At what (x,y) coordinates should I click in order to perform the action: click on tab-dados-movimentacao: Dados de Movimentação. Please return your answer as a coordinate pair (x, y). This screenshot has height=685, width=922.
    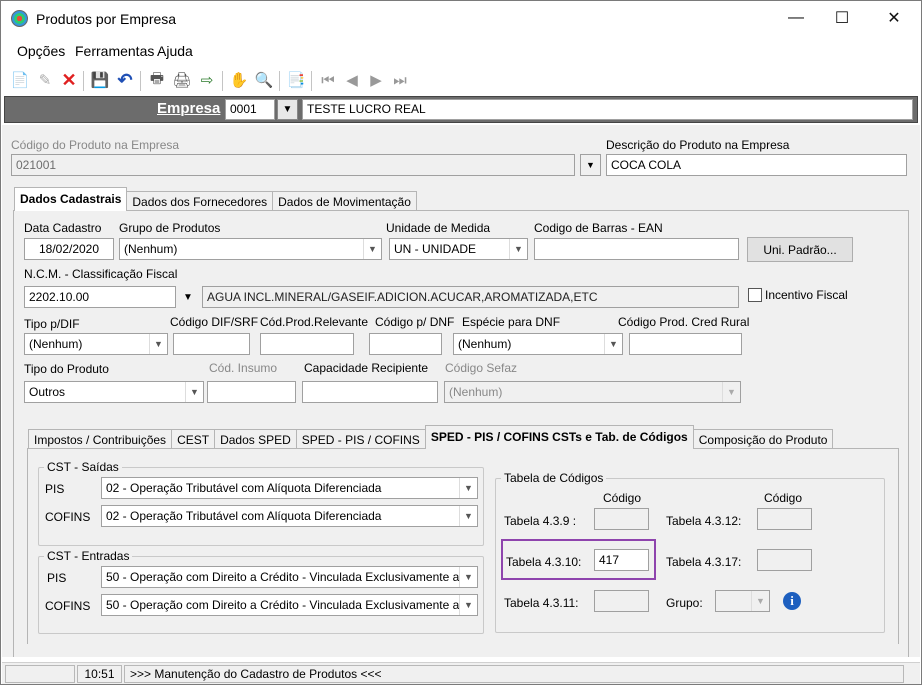
    Looking at the image, I should click on (344, 201).